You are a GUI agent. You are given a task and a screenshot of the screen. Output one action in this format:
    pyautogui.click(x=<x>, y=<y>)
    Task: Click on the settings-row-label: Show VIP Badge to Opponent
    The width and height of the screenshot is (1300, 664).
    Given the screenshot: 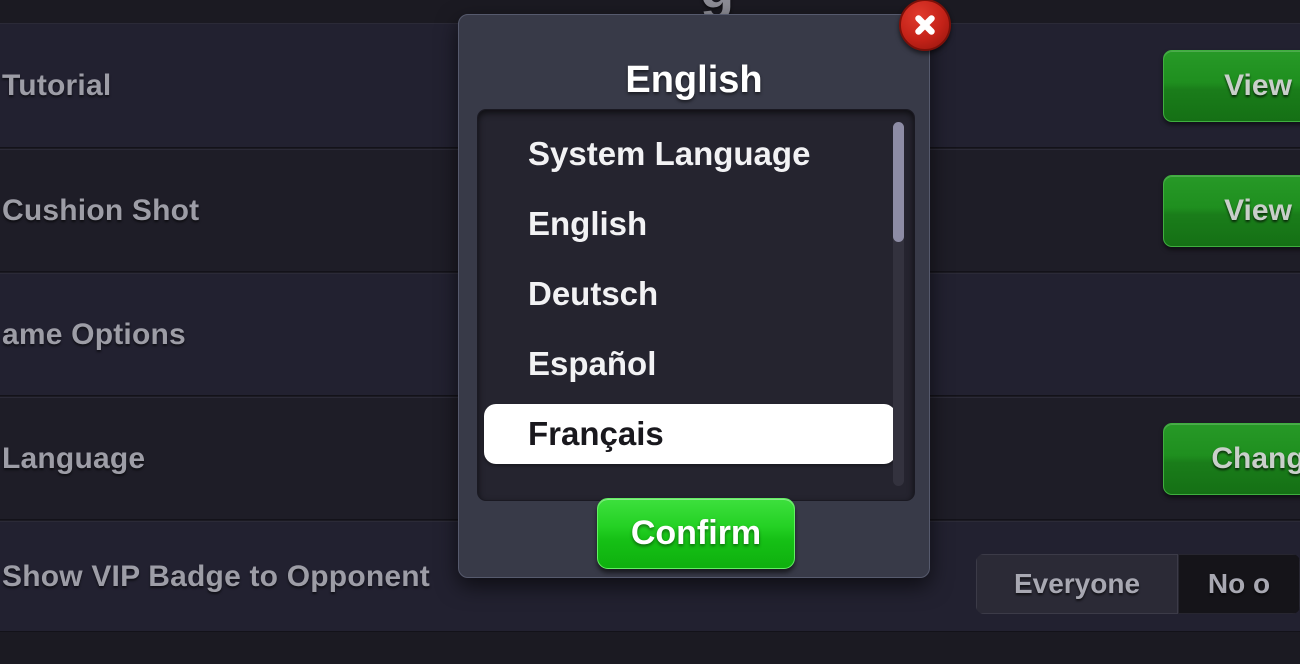 What is the action you would take?
    pyautogui.click(x=216, y=576)
    